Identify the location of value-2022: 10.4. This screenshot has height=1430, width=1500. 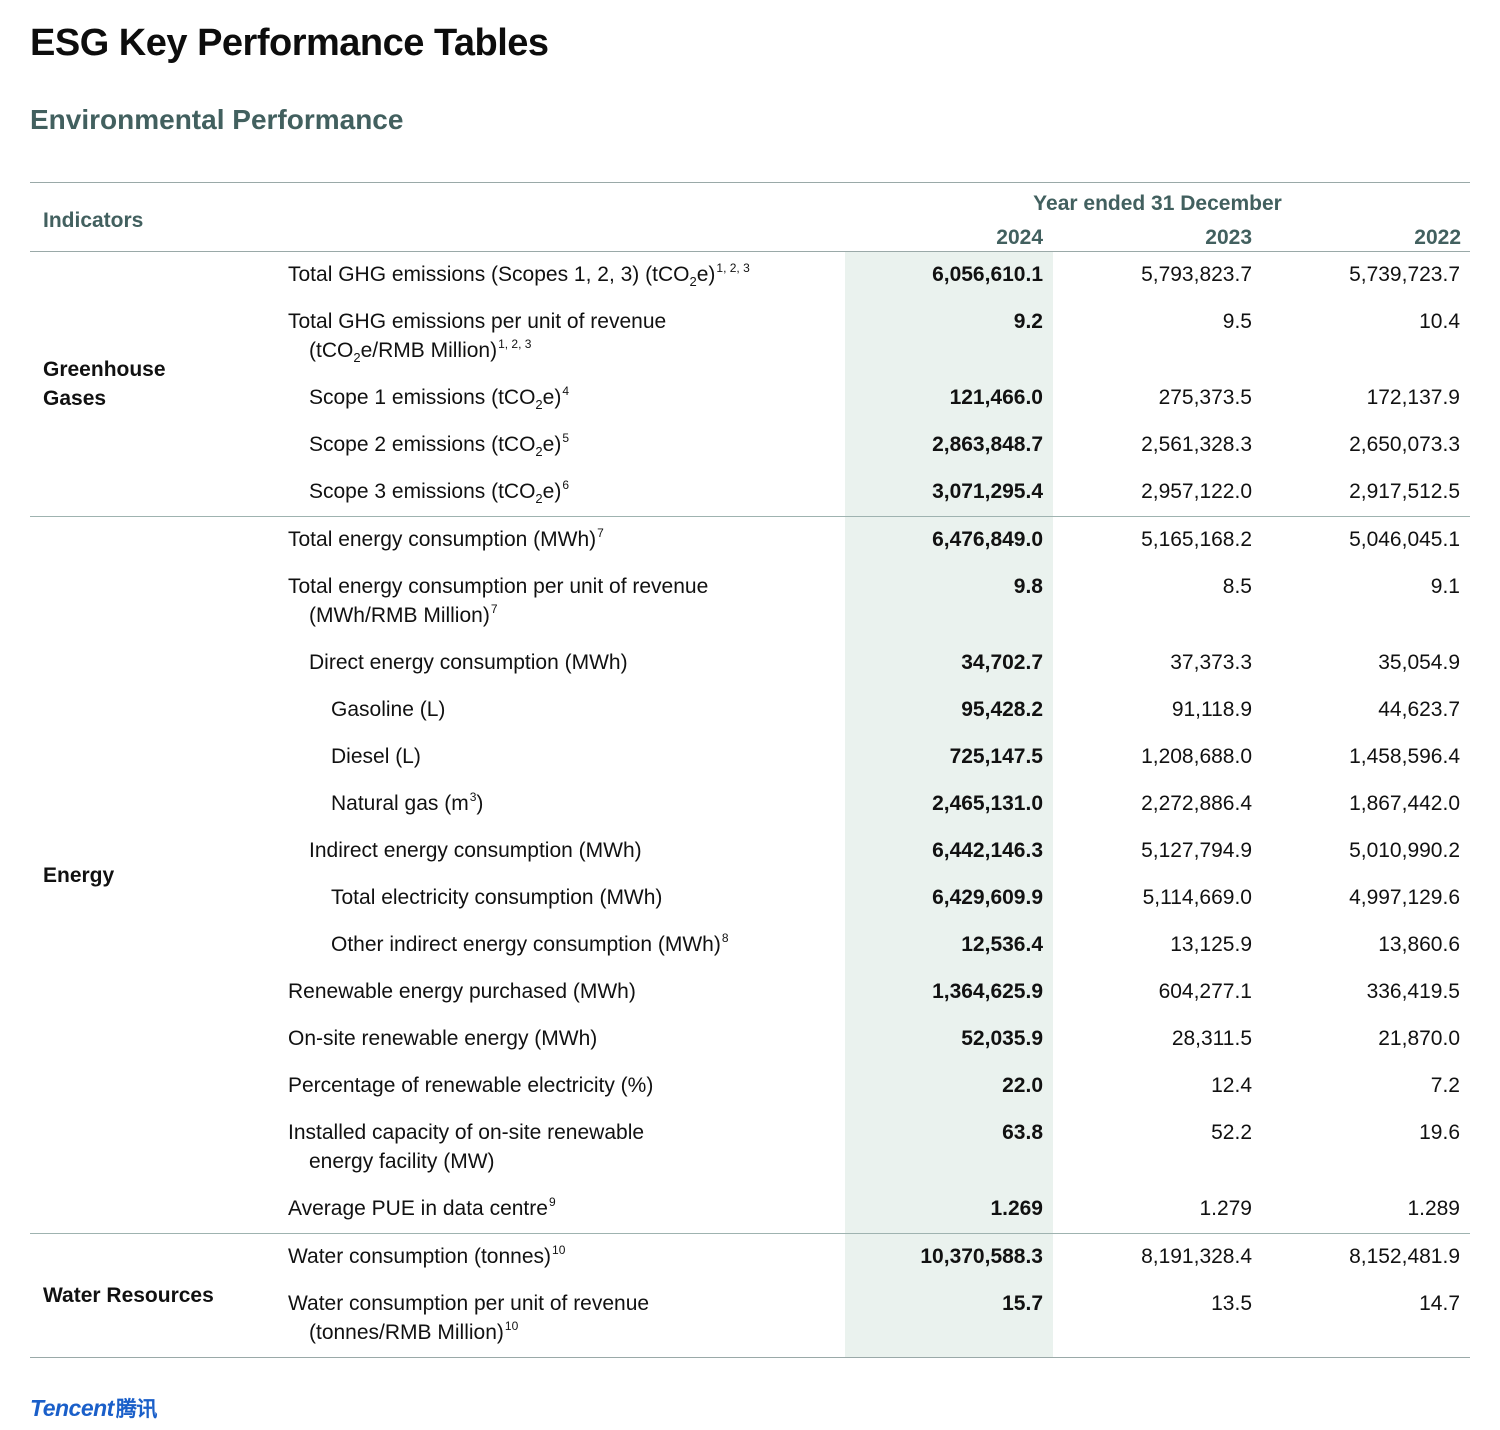
(1439, 321).